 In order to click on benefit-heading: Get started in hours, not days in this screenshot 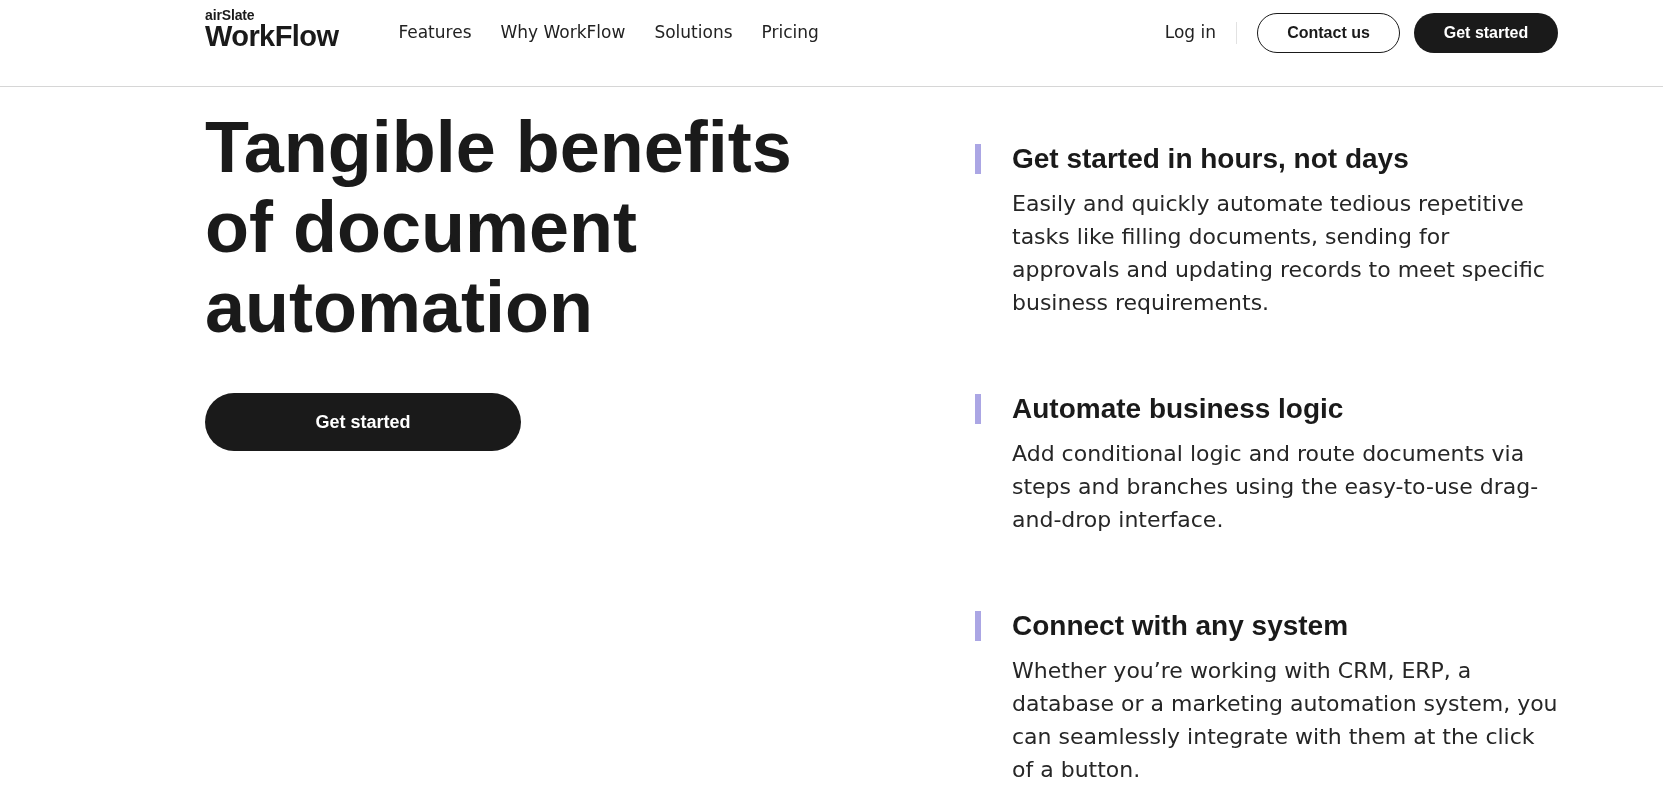, I will do `click(1211, 159)`.